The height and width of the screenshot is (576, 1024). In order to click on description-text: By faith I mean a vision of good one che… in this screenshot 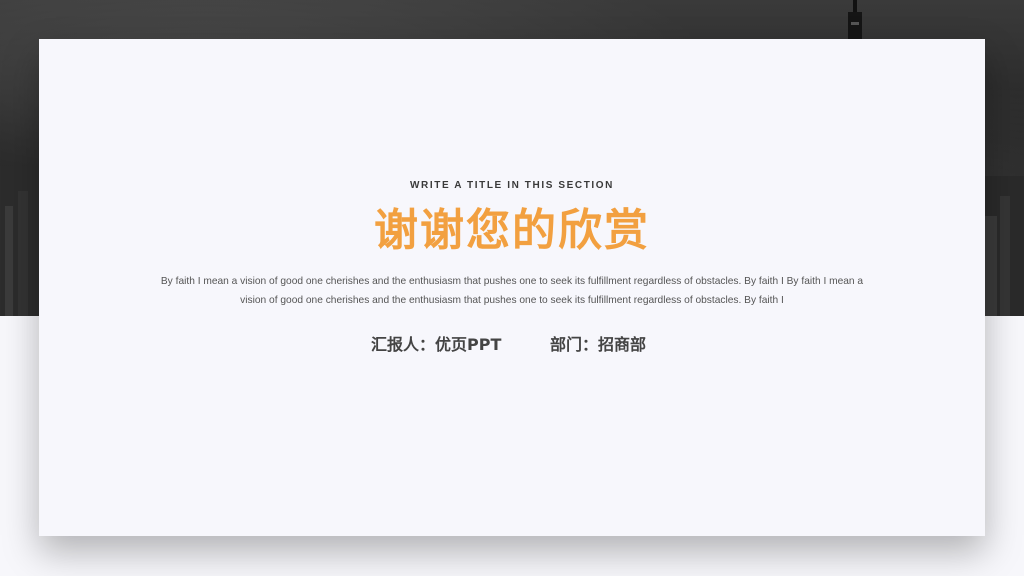, I will do `click(512, 291)`.